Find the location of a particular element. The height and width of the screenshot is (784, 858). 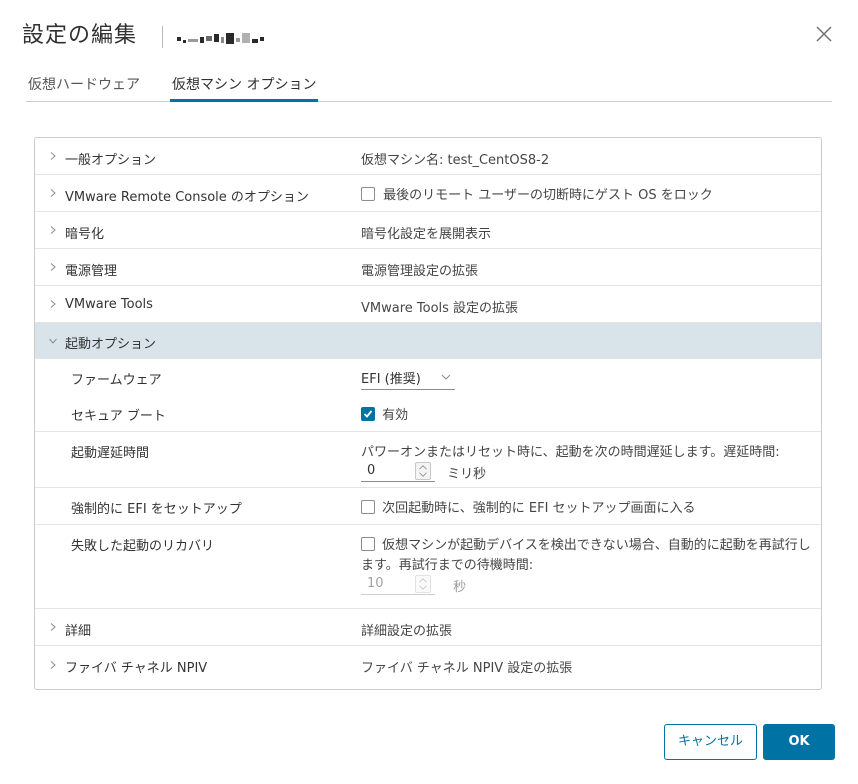

failed-boot-wrap: 仮想マシンが起動デバイスを検出できない場合、自動的に起動を再試行し is located at coordinates (586, 543).